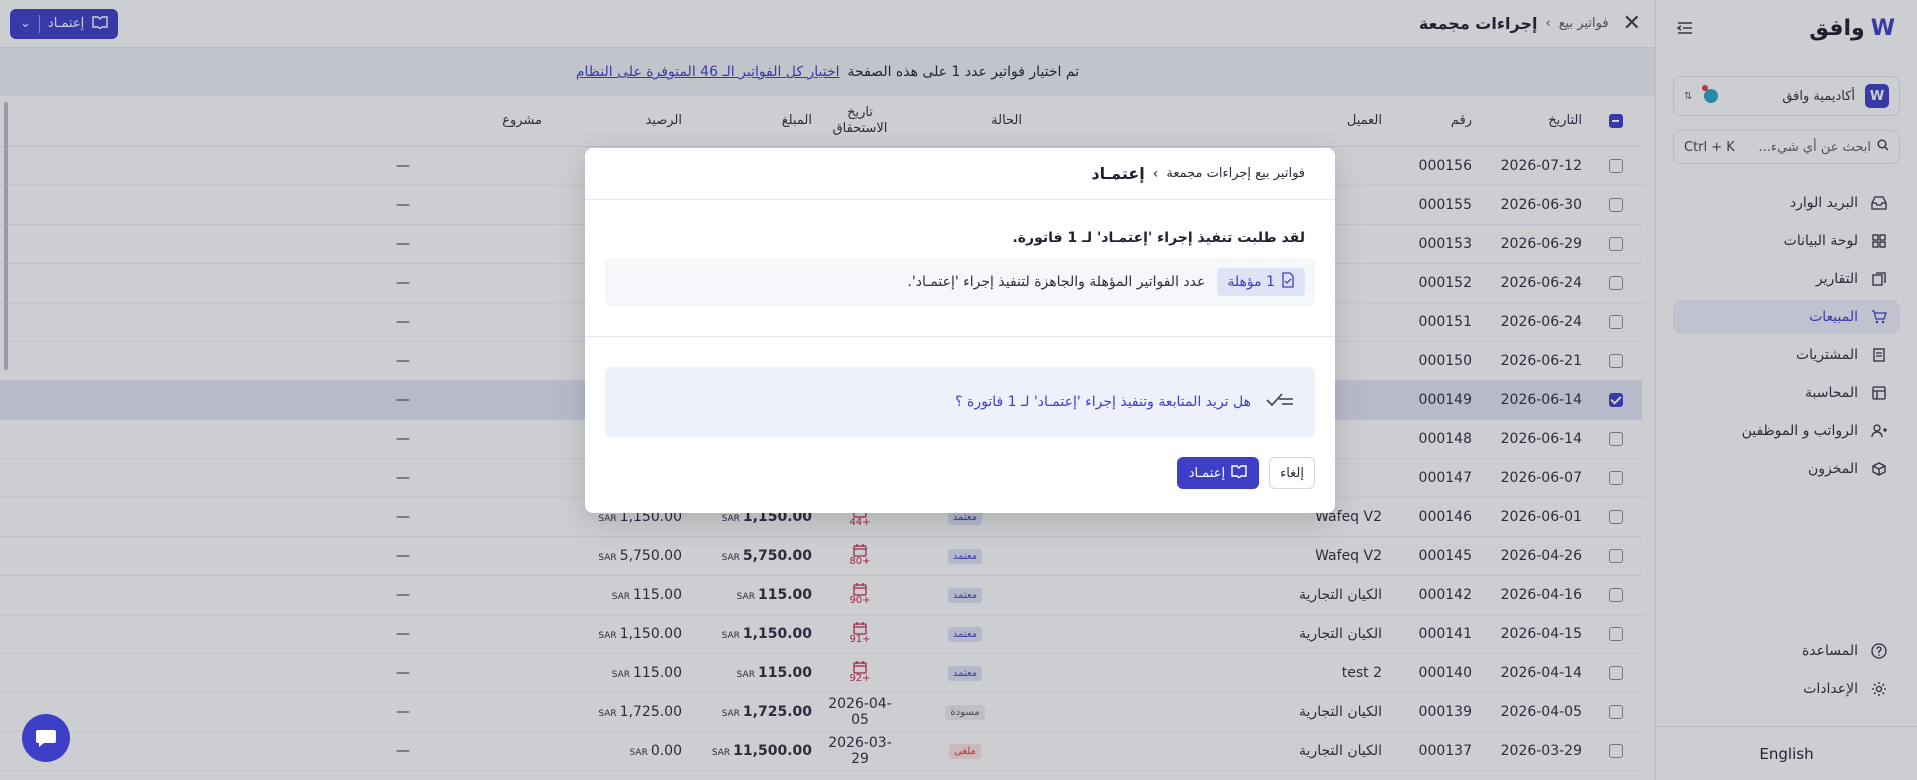 The height and width of the screenshot is (780, 1917). I want to click on confirm-approve-button: إعتمـاد, so click(1218, 473).